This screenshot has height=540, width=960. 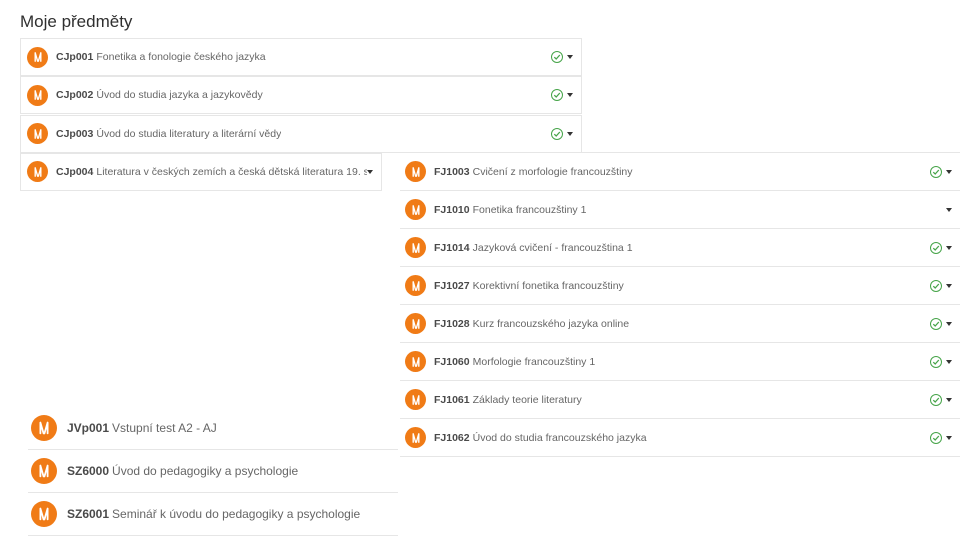 I want to click on course-link: CJp002 Úvod do studia jazyka a jazykovědy, so click(x=159, y=95).